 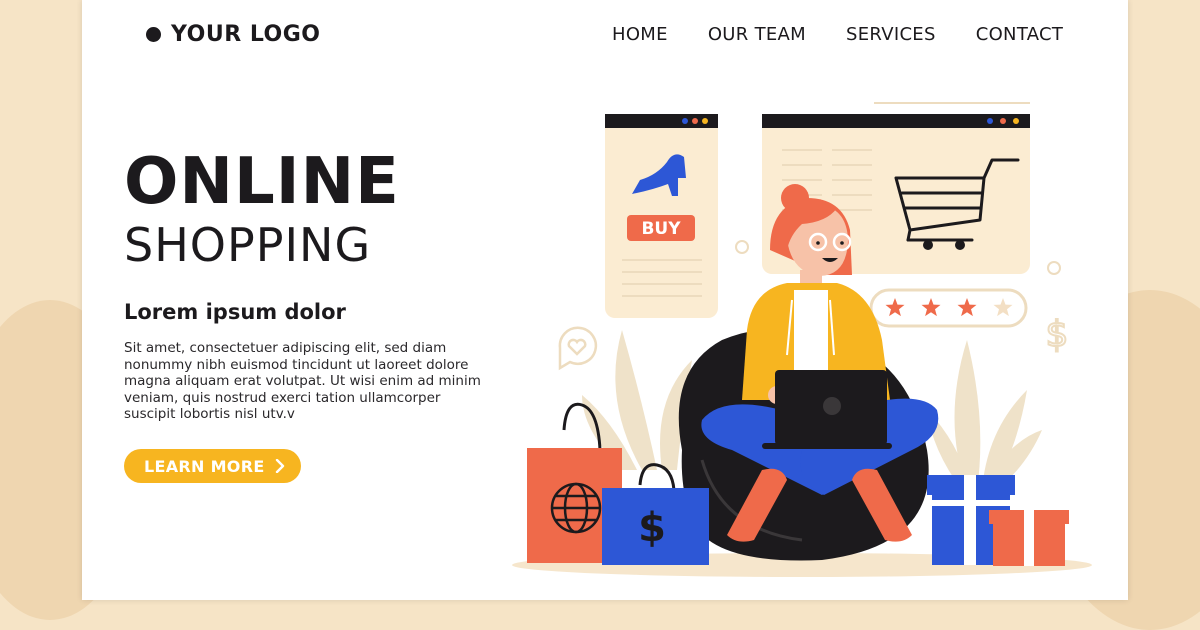 I want to click on product-card-window: BUY, so click(x=661, y=216).